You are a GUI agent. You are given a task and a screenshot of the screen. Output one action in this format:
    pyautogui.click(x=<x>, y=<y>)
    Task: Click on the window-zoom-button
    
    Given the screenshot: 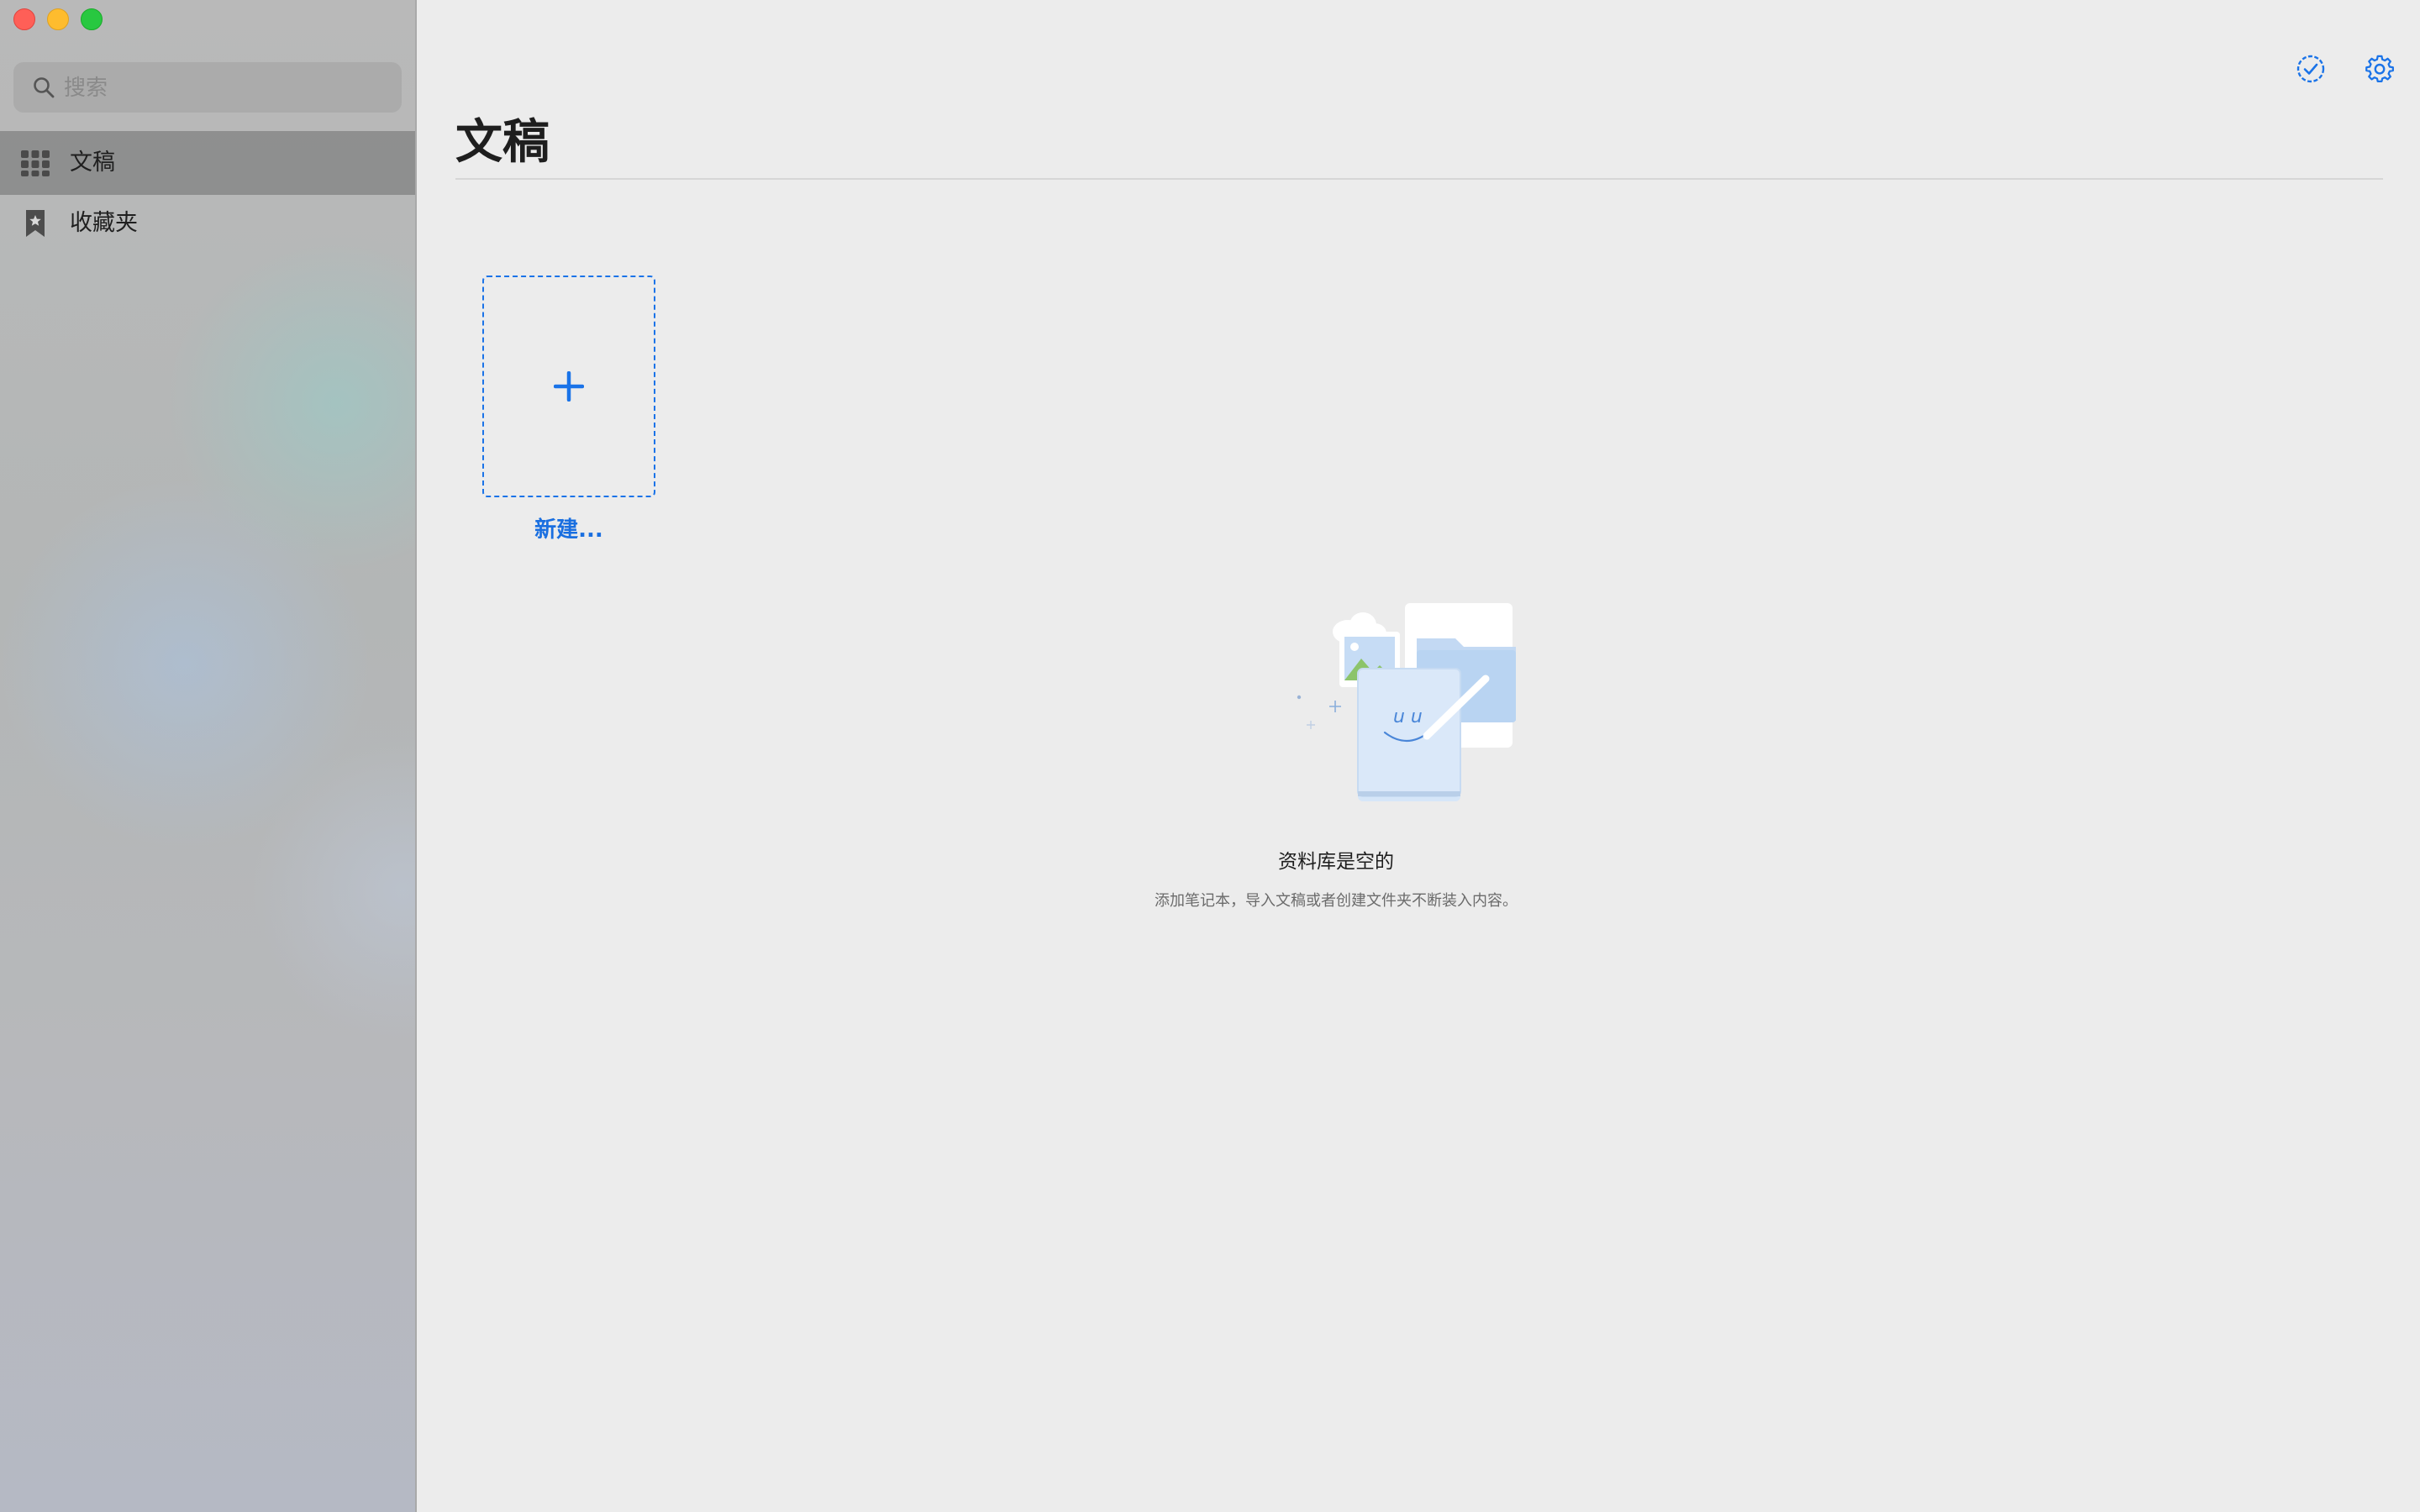 What is the action you would take?
    pyautogui.click(x=92, y=19)
    